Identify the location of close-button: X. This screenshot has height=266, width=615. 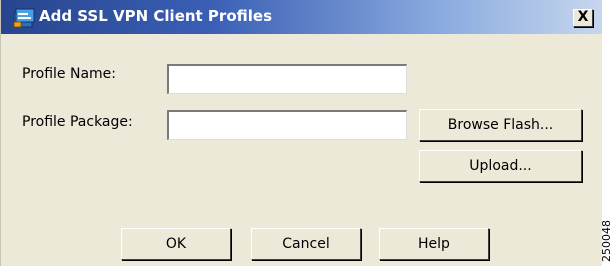
(583, 18).